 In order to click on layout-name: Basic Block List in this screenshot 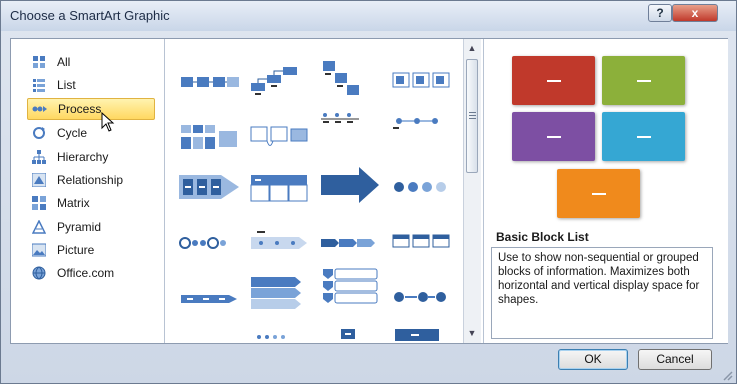, I will do `click(542, 237)`.